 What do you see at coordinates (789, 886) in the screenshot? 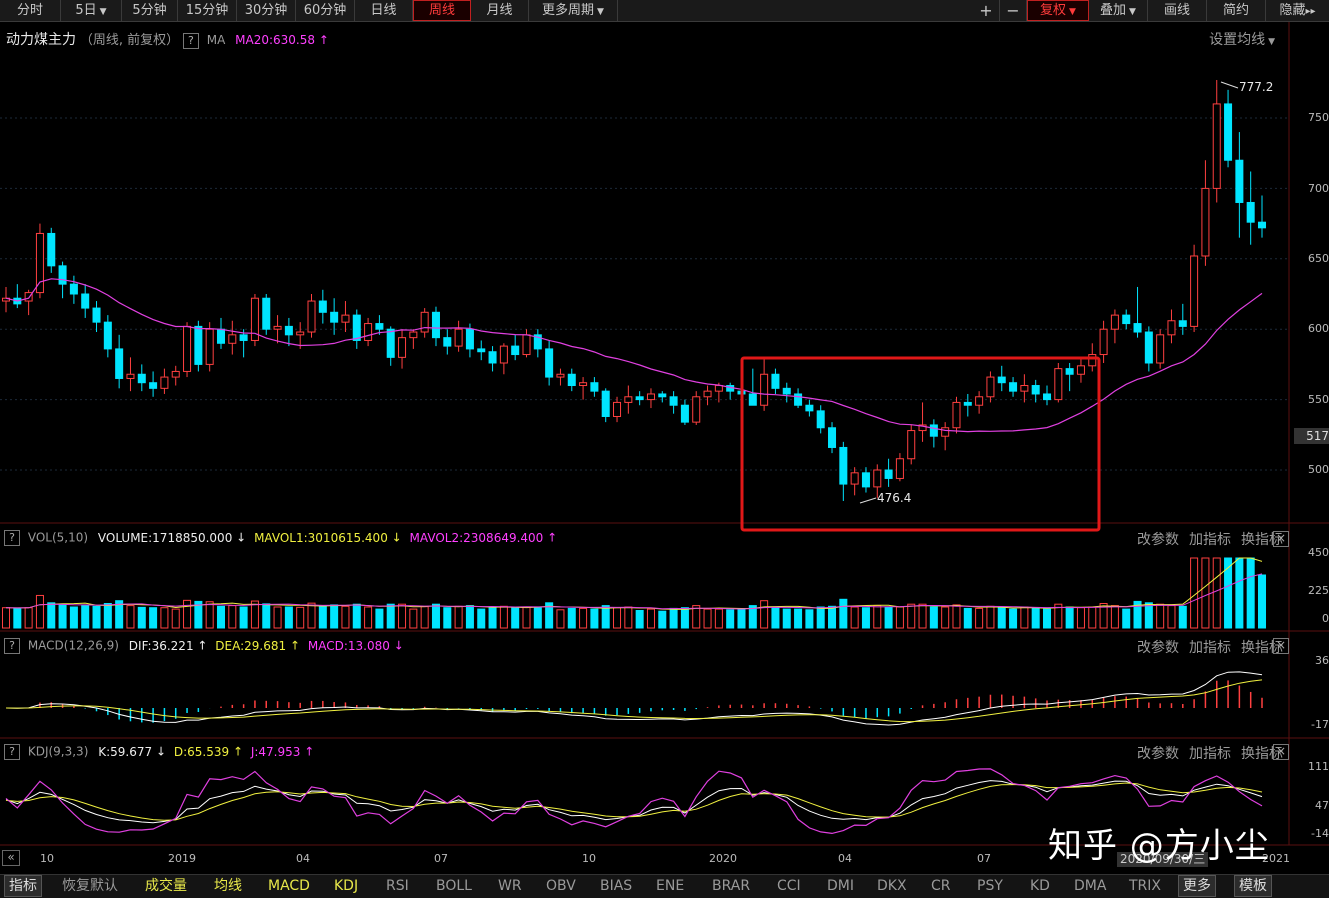
I see `indicator-cci: CCI` at bounding box center [789, 886].